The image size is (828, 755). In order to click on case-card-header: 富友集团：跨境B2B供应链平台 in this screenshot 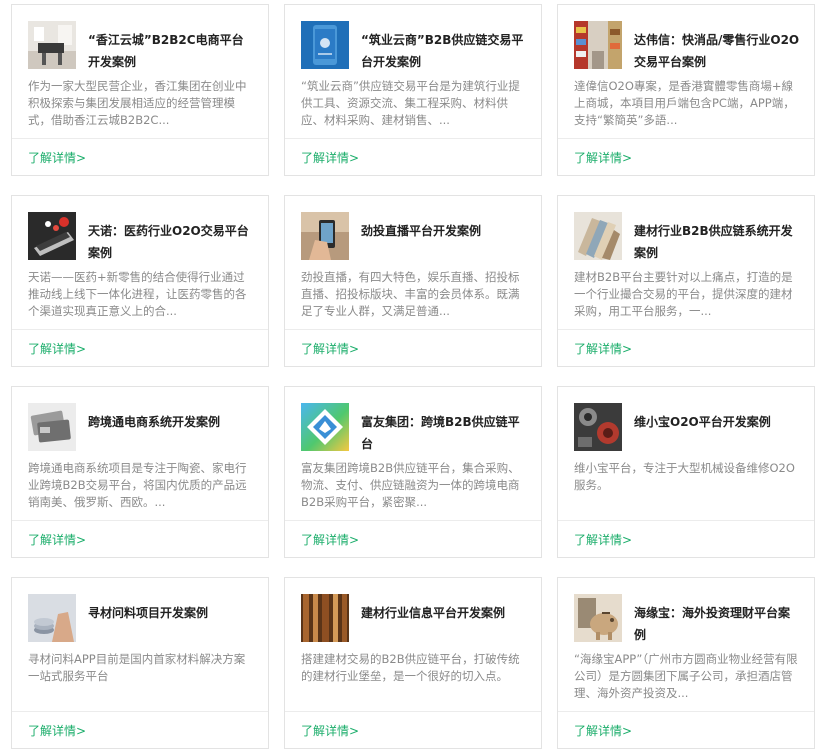, I will do `click(414, 429)`.